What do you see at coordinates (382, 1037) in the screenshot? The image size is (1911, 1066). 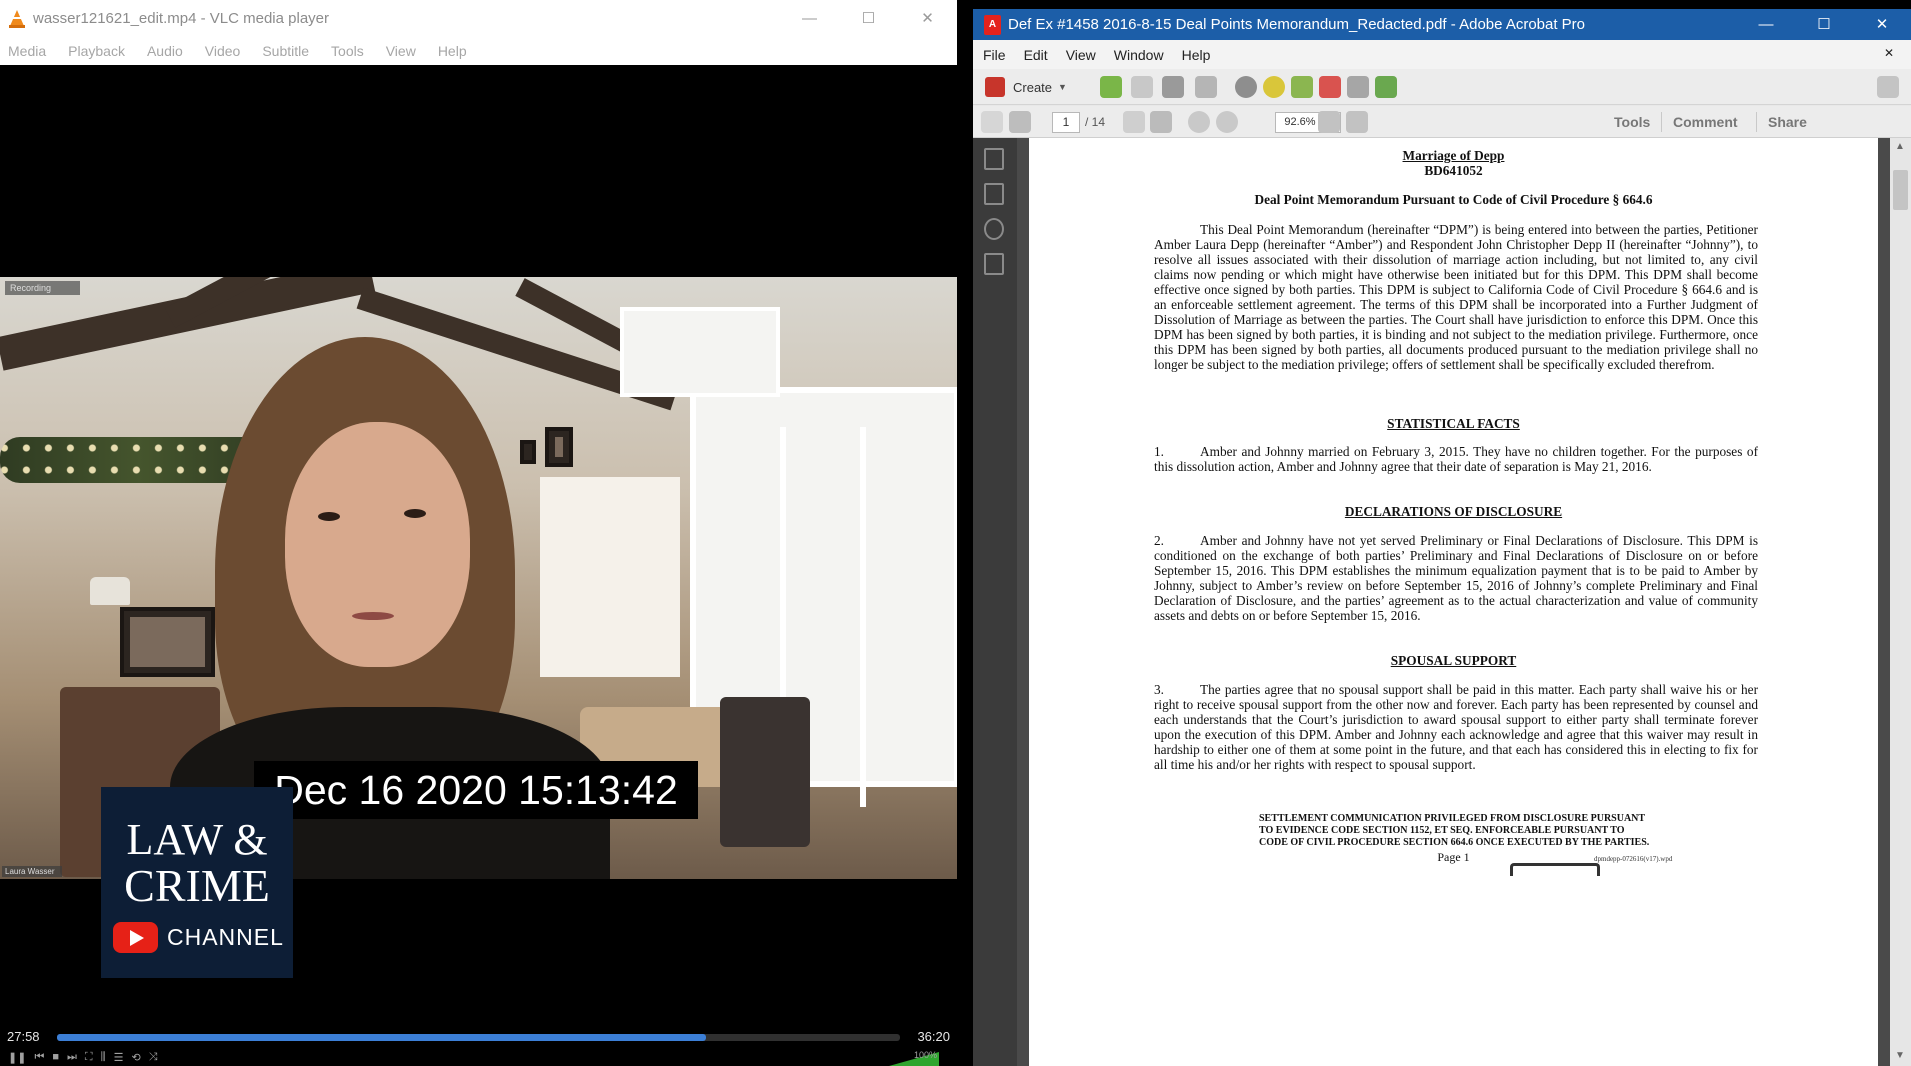 I see `seek-progress` at bounding box center [382, 1037].